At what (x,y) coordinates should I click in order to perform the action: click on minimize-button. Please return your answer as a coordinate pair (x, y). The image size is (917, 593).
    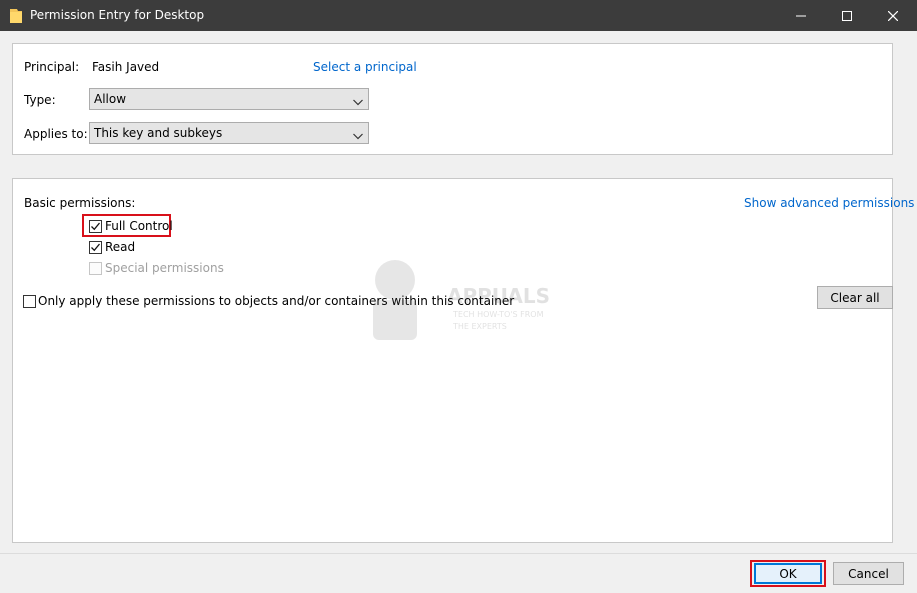
    Looking at the image, I should click on (801, 15).